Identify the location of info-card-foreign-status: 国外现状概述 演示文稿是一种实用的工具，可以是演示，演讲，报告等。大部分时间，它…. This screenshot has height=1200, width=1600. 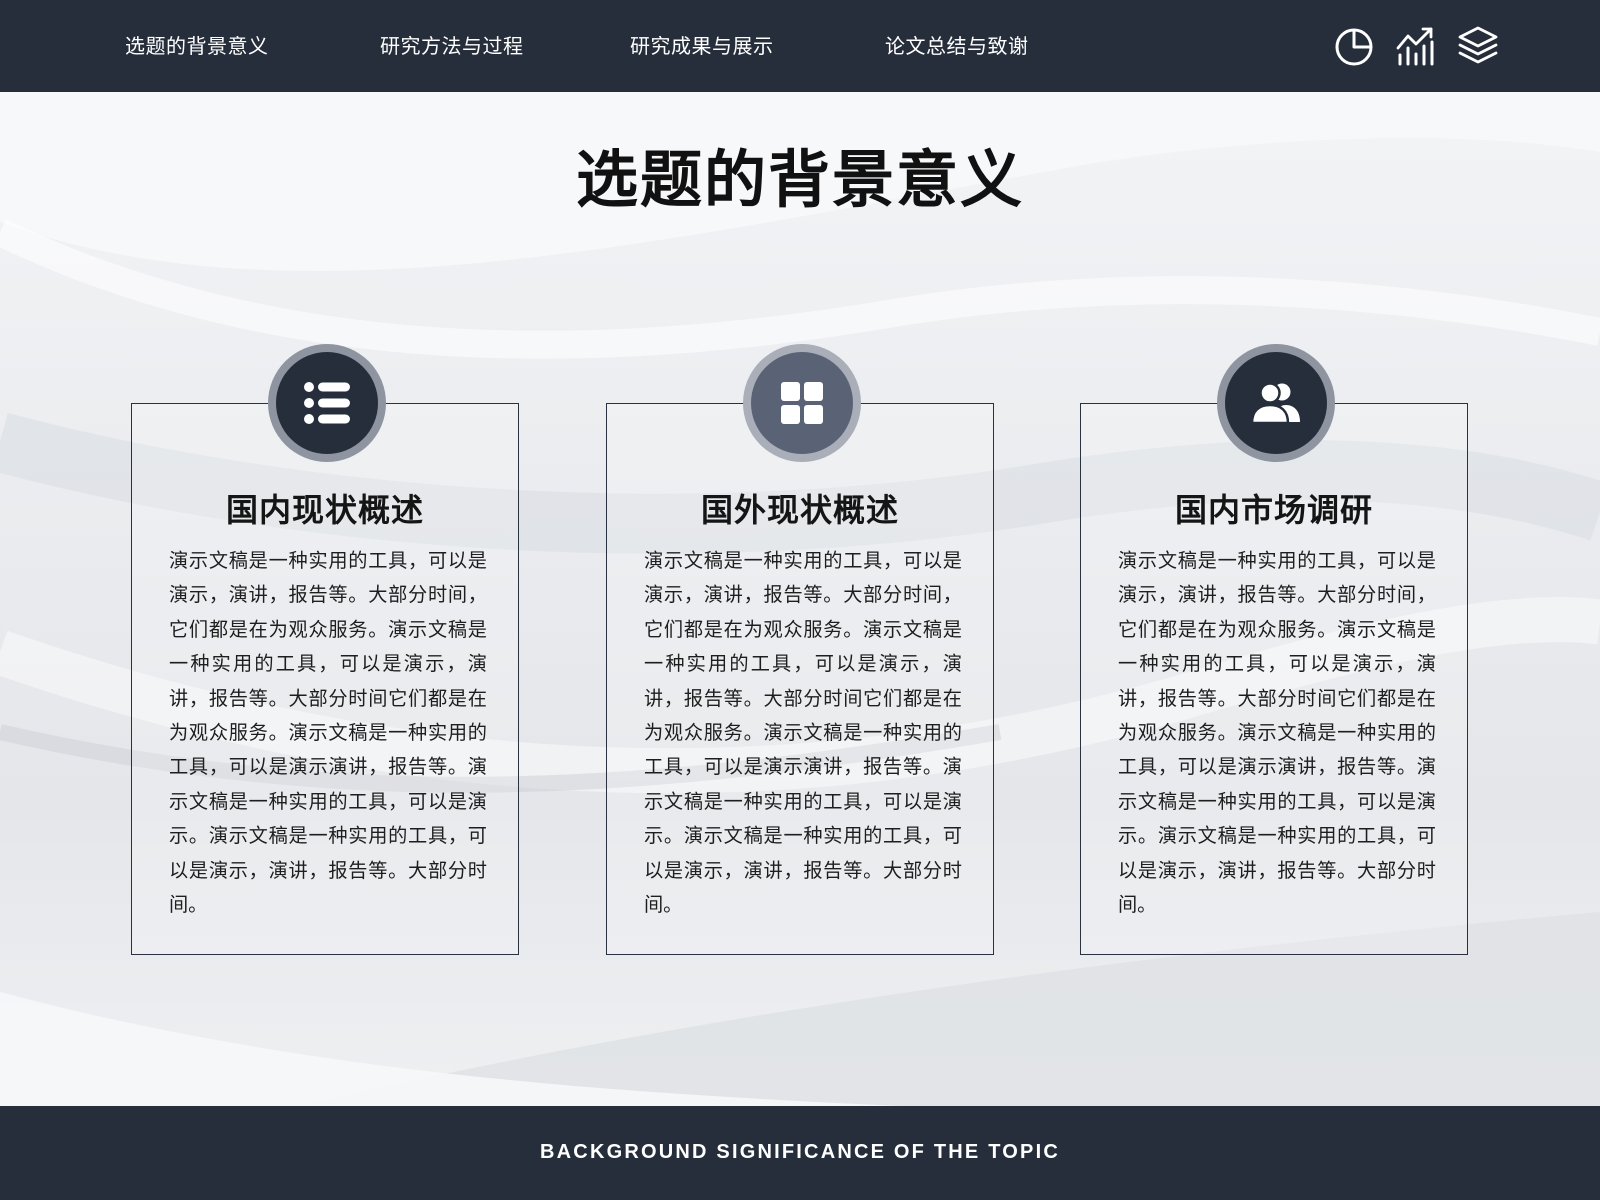
(800, 649).